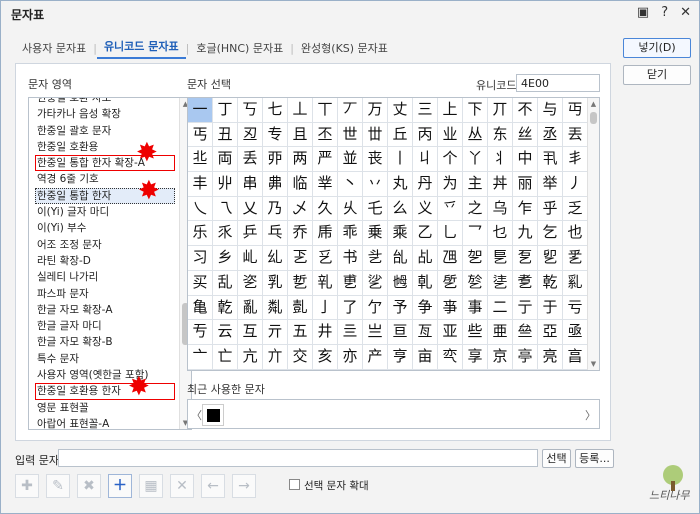 This screenshot has width=700, height=514. Describe the element at coordinates (196, 415) in the screenshot. I see `recent-prev-icon: 〈` at that location.